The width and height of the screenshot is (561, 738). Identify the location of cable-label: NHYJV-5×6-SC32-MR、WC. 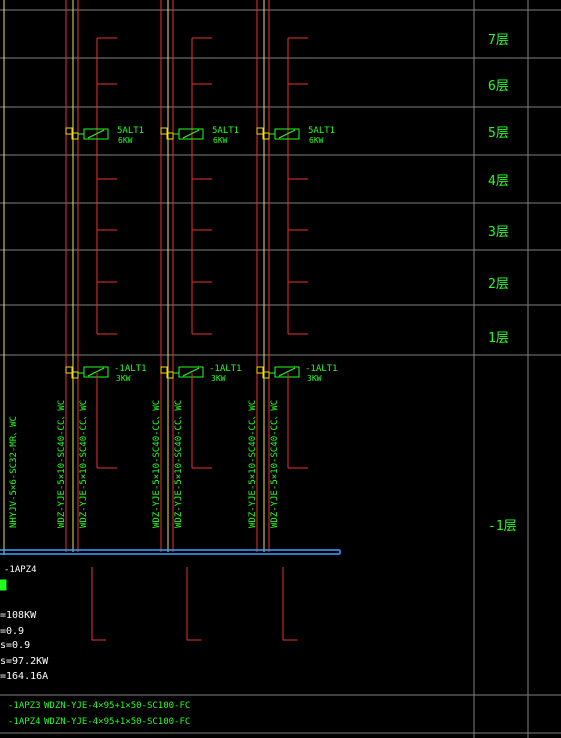
(14, 472).